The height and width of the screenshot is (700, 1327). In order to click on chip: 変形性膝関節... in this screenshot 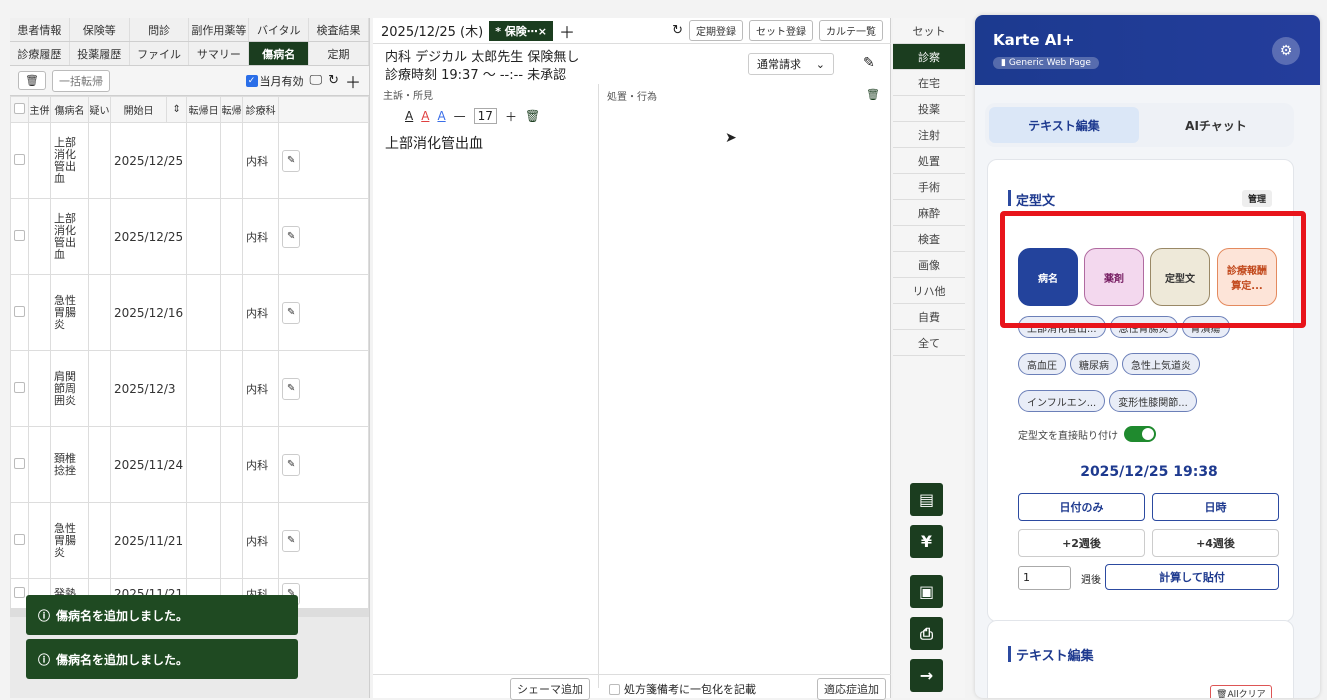, I will do `click(1153, 401)`.